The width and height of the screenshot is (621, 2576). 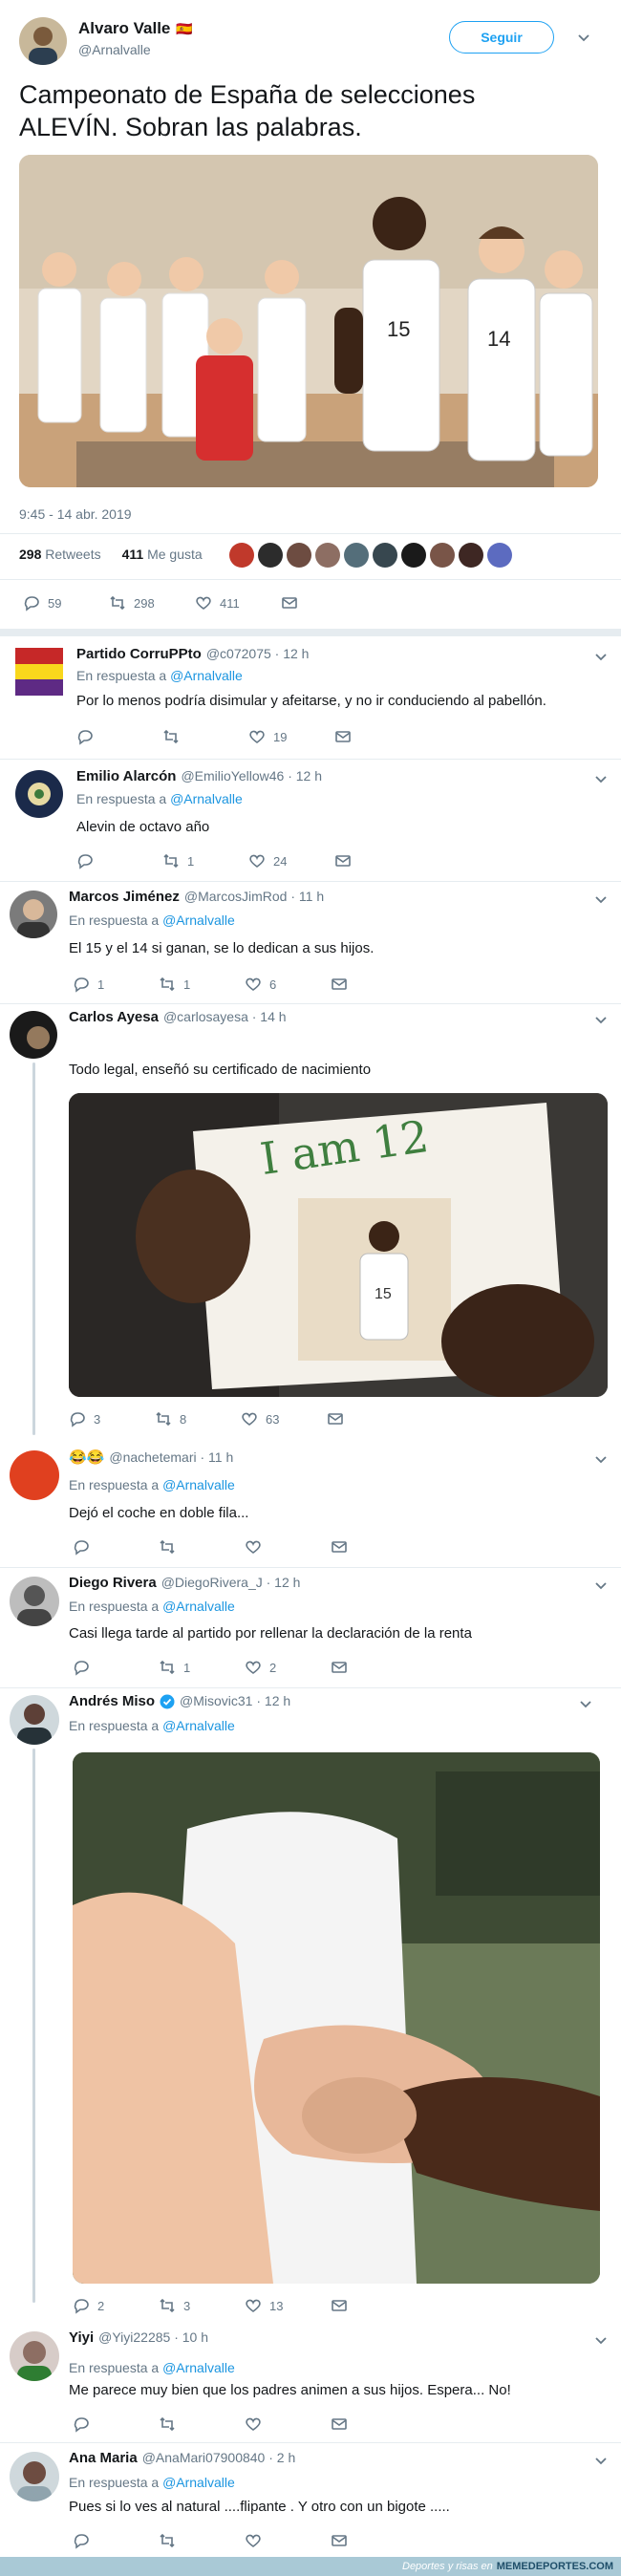 I want to click on reply-author-handle: @EmilioYellow46 · 12 h, so click(x=251, y=776).